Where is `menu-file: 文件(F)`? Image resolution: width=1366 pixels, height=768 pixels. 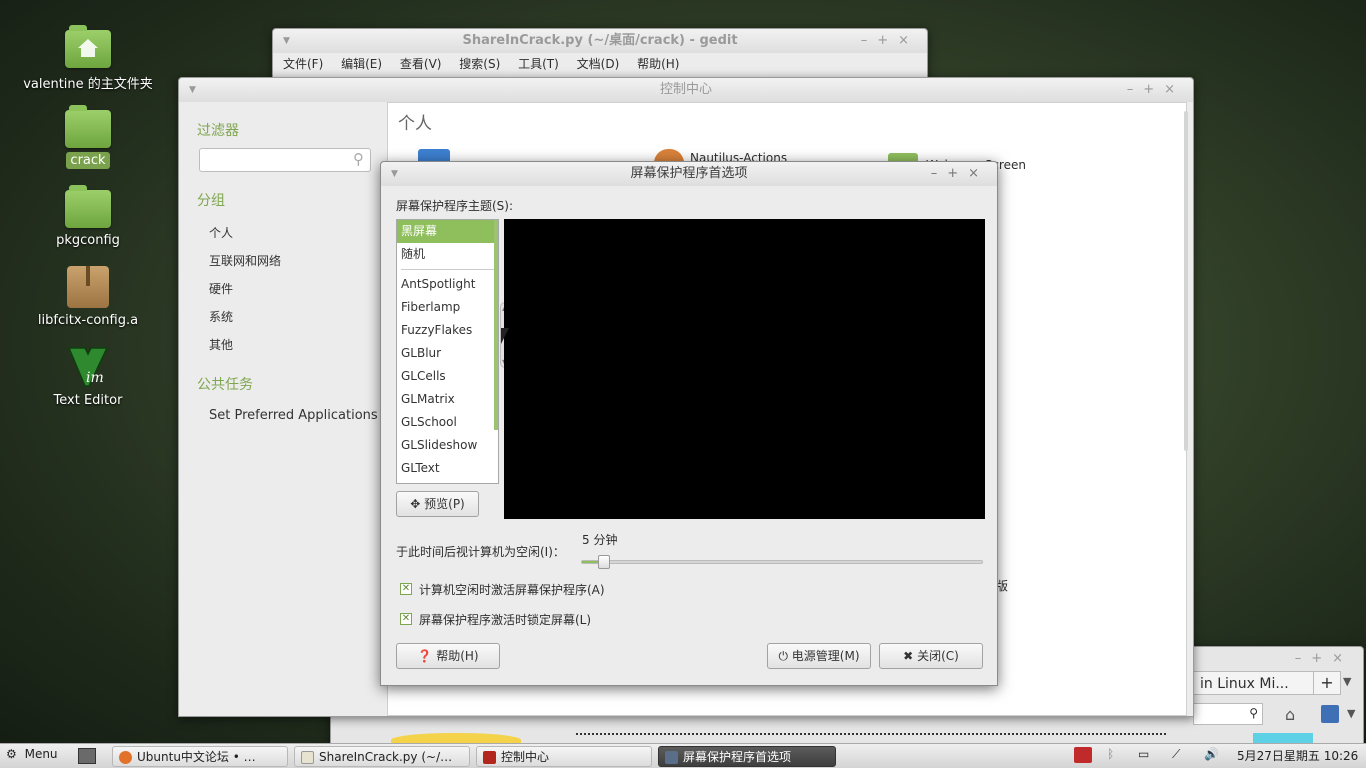 menu-file: 文件(F) is located at coordinates (303, 64).